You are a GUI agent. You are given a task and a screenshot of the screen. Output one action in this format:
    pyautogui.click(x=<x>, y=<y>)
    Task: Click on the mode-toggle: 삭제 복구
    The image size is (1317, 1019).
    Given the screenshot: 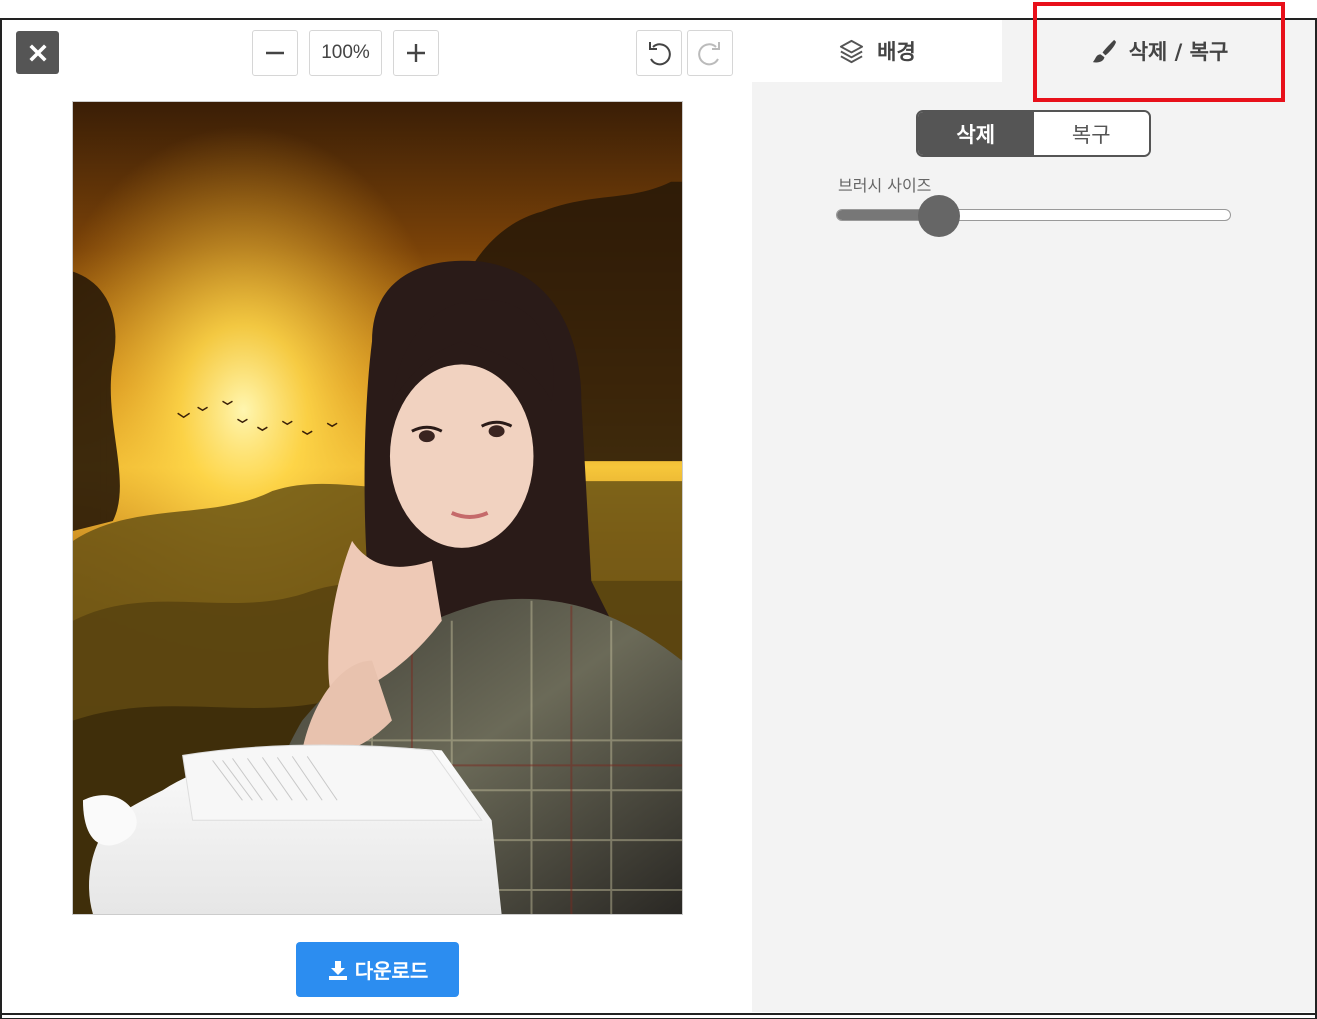 What is the action you would take?
    pyautogui.click(x=1033, y=133)
    